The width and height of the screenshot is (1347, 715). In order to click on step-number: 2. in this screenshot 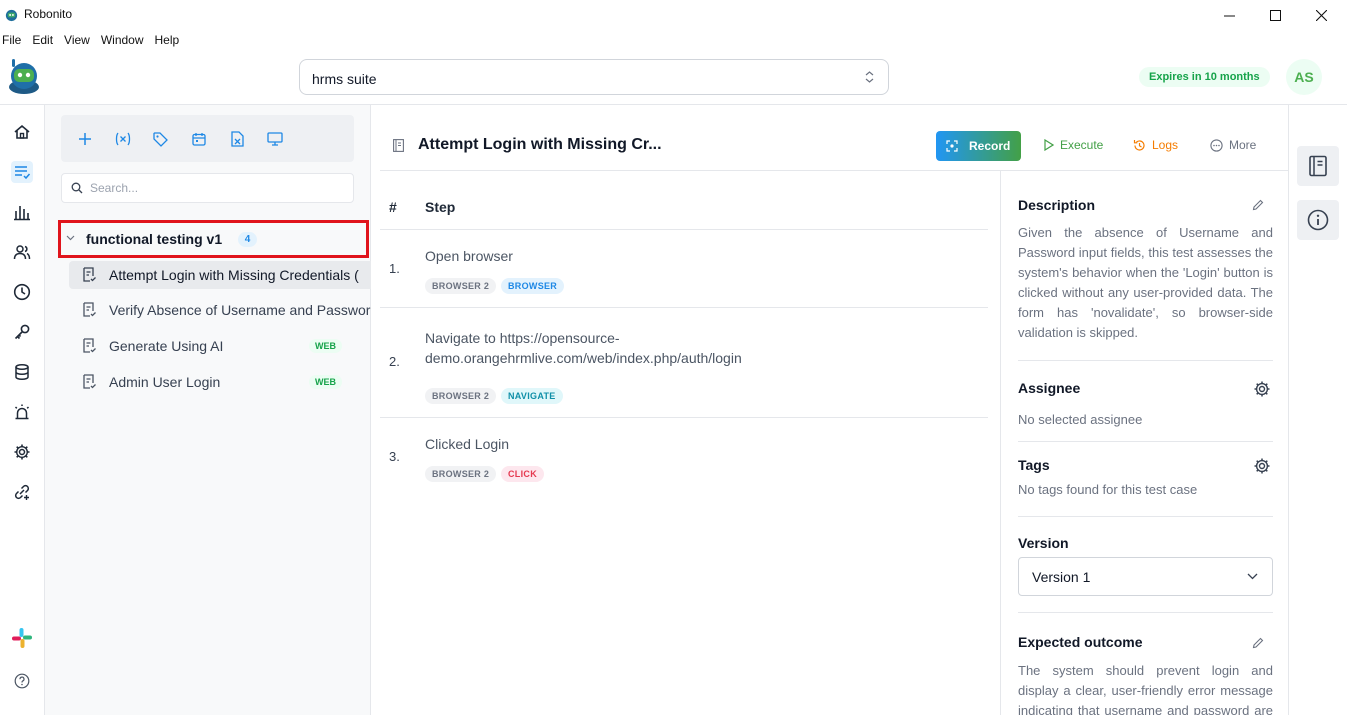, I will do `click(394, 361)`.